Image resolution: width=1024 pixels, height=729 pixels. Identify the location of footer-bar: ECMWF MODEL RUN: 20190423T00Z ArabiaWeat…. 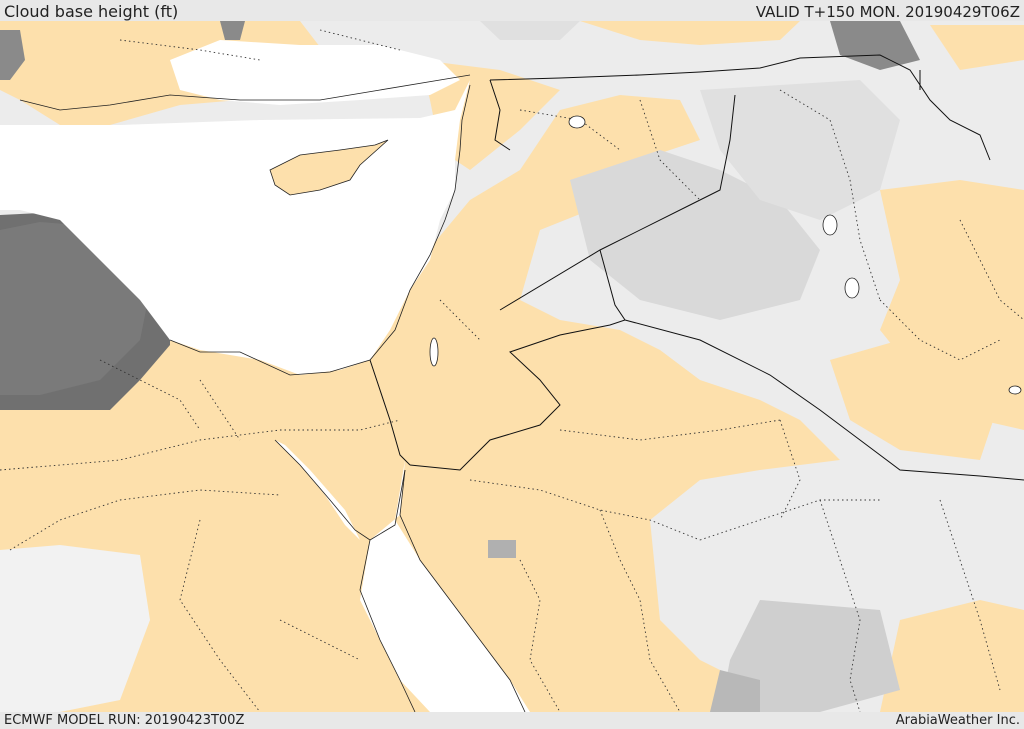
(512, 720).